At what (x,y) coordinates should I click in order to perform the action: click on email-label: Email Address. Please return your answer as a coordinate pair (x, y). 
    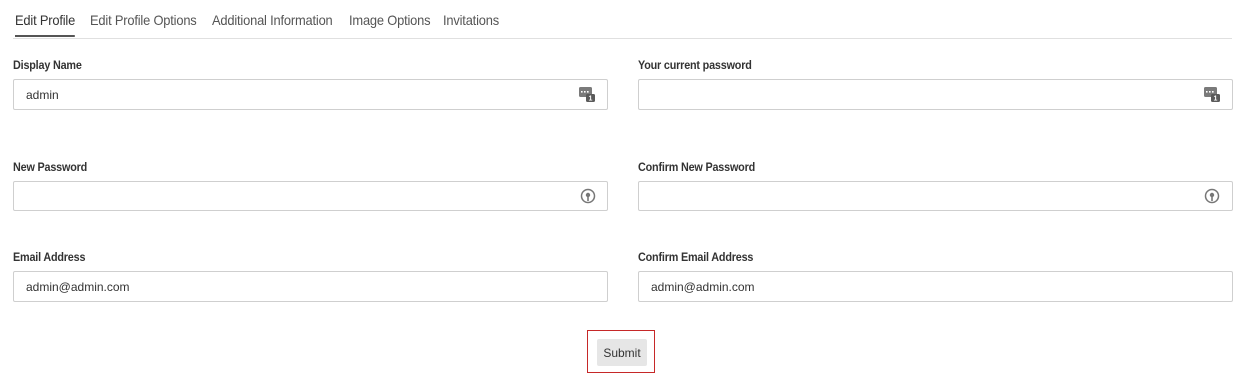
    Looking at the image, I should click on (49, 257).